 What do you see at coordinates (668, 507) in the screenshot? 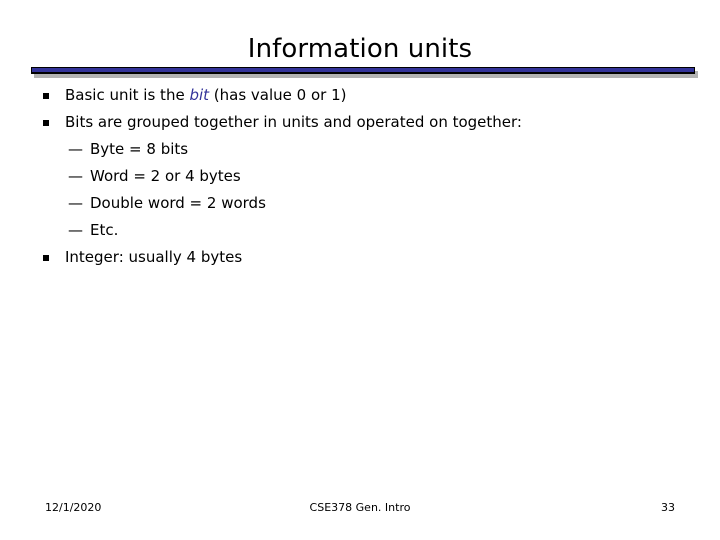
I see `footer-page-number: 33` at bounding box center [668, 507].